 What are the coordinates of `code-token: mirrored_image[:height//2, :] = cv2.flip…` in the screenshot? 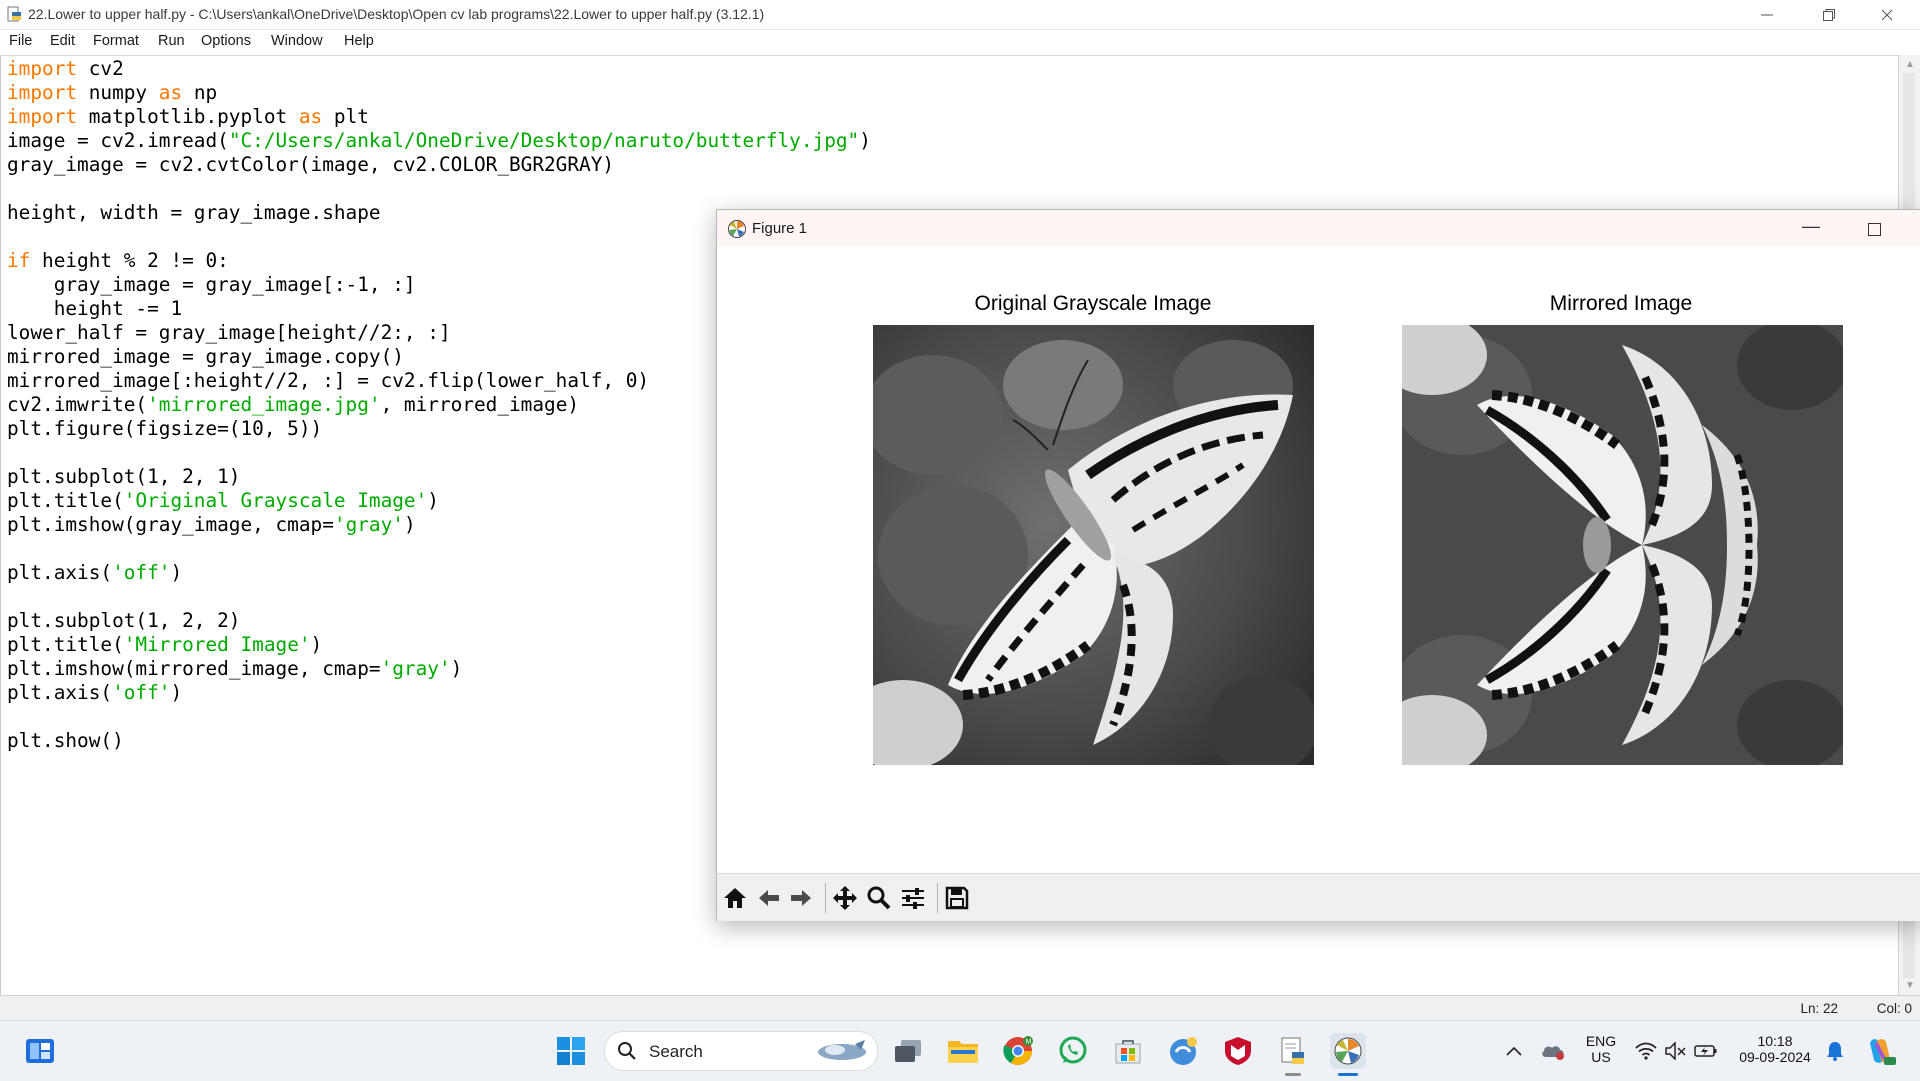 It's located at (328, 380).